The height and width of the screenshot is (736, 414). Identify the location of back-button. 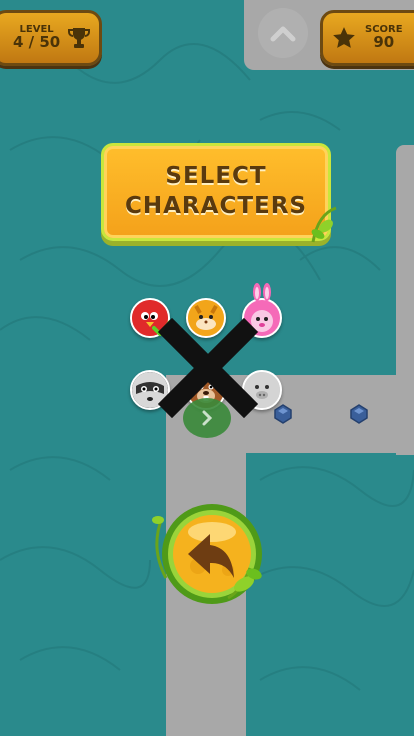
(210, 554).